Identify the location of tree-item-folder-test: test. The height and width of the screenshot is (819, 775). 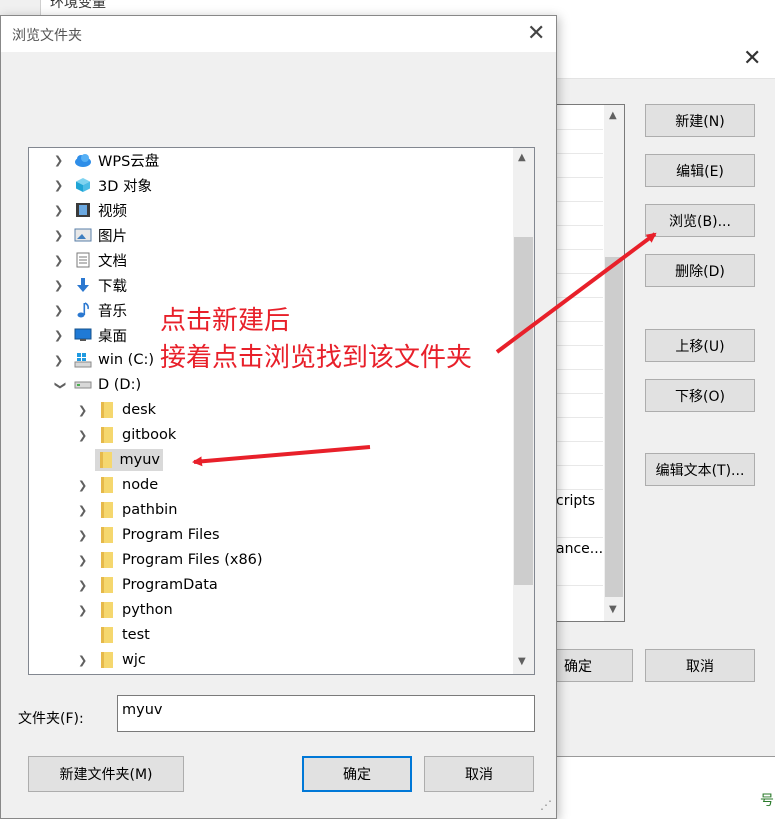
(124, 635).